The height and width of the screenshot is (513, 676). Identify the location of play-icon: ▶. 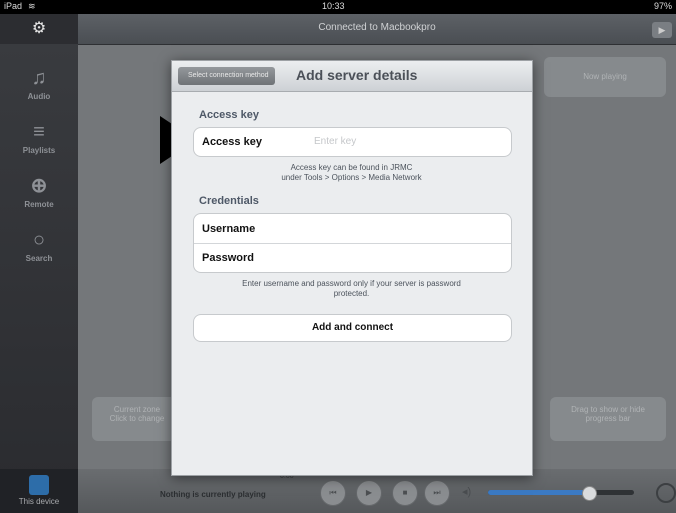
(369, 493).